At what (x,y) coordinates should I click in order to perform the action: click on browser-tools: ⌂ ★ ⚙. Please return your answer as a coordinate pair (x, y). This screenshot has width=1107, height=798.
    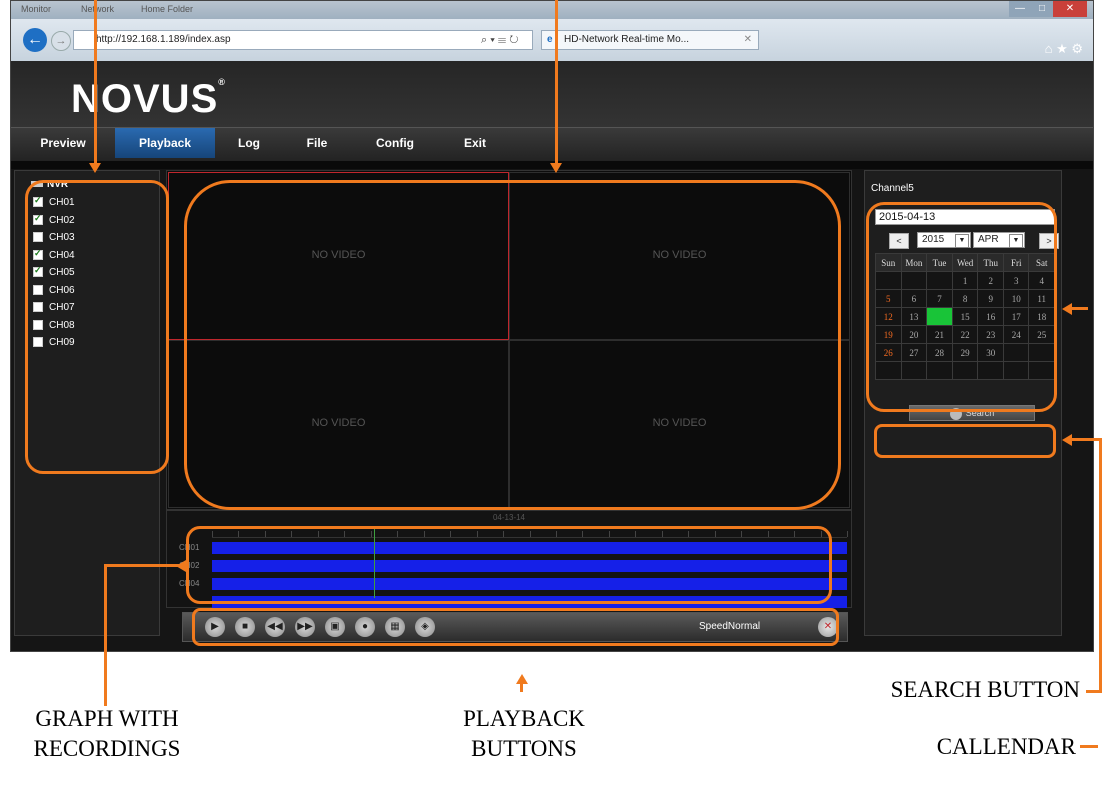
    Looking at the image, I should click on (1064, 49).